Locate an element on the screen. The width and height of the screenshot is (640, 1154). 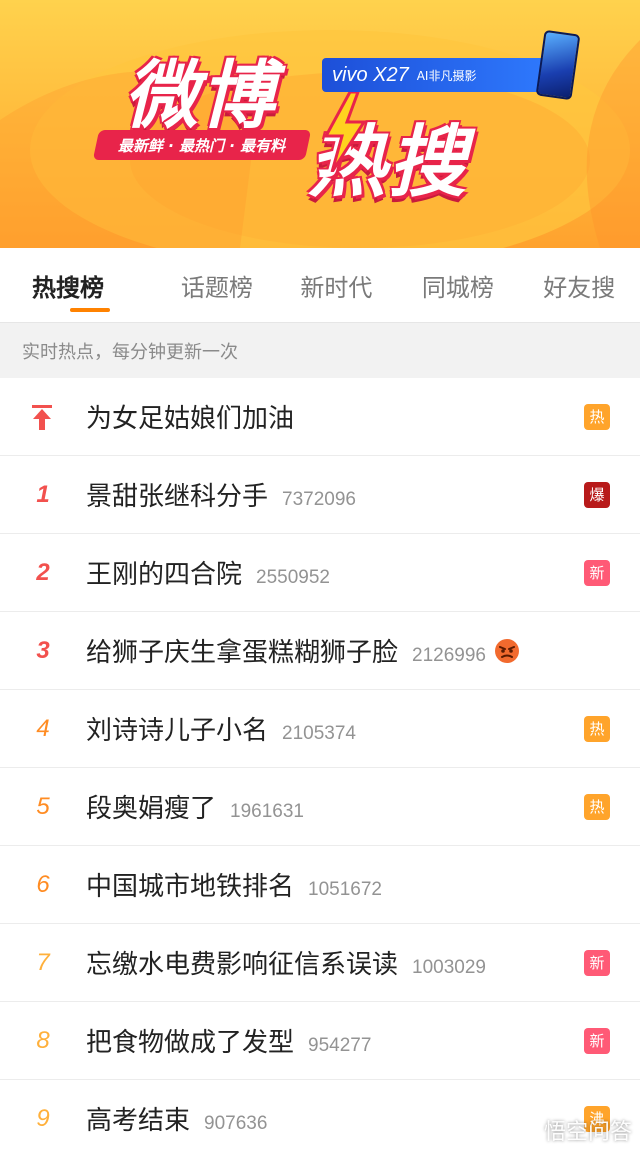
tab-hot-search: 热搜榜 is located at coordinates (87, 290).